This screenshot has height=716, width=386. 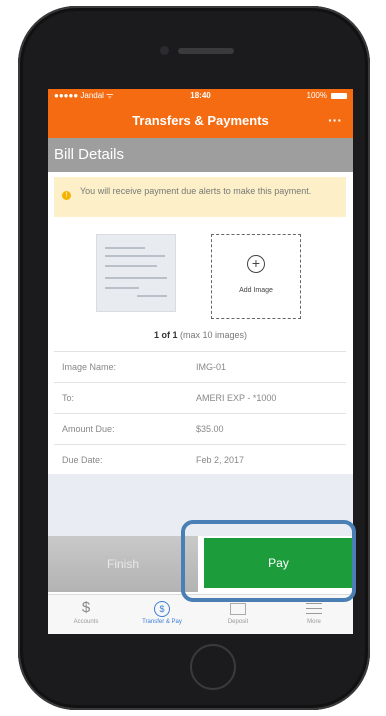 What do you see at coordinates (256, 264) in the screenshot?
I see `plus-icon: +` at bounding box center [256, 264].